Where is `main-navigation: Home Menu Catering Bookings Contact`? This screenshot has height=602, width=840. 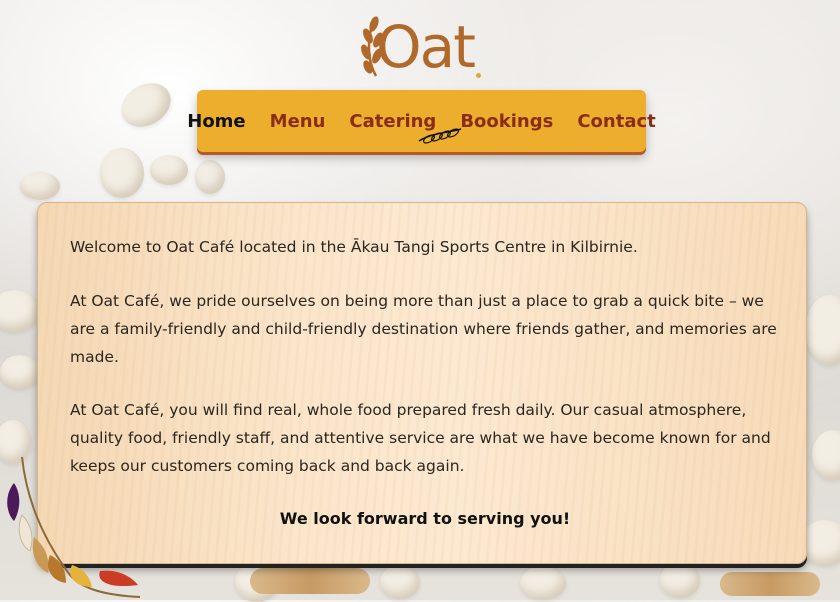
main-navigation: Home Menu Catering Bookings Contact is located at coordinates (421, 121).